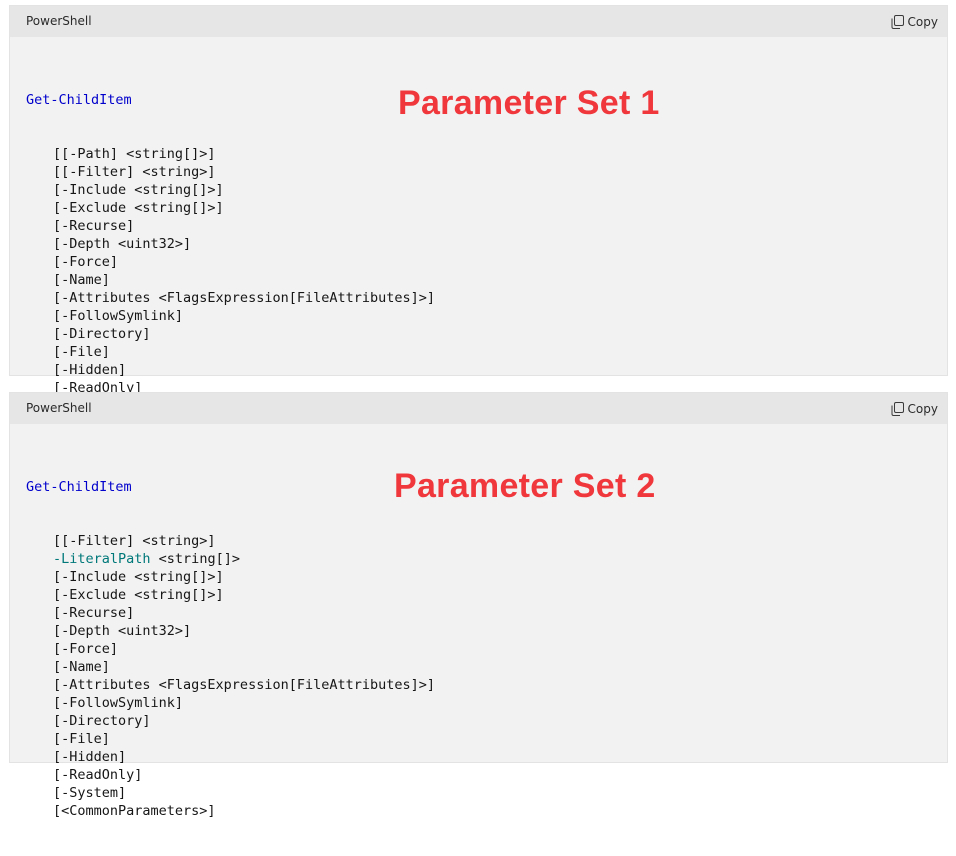  I want to click on literal-path-type: <string[]>, so click(195, 559).